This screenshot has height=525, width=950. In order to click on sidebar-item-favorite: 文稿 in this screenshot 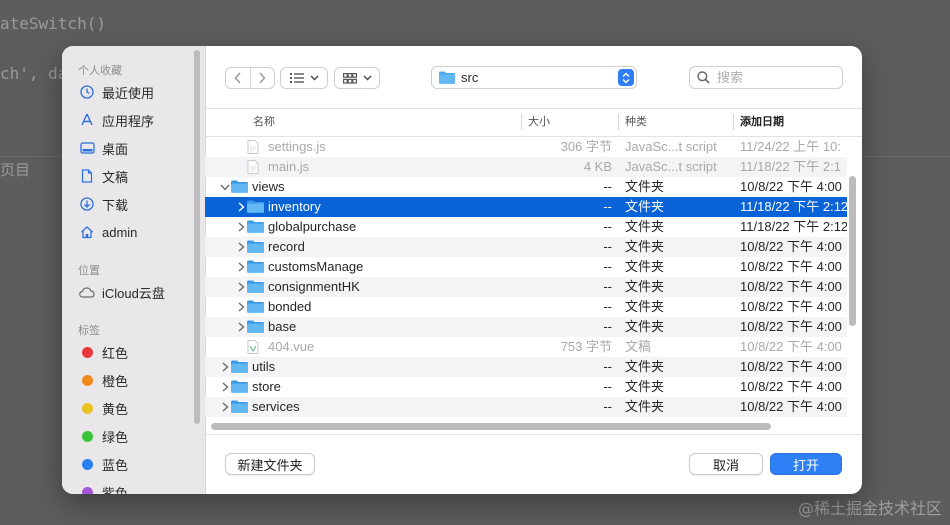, I will do `click(139, 176)`.